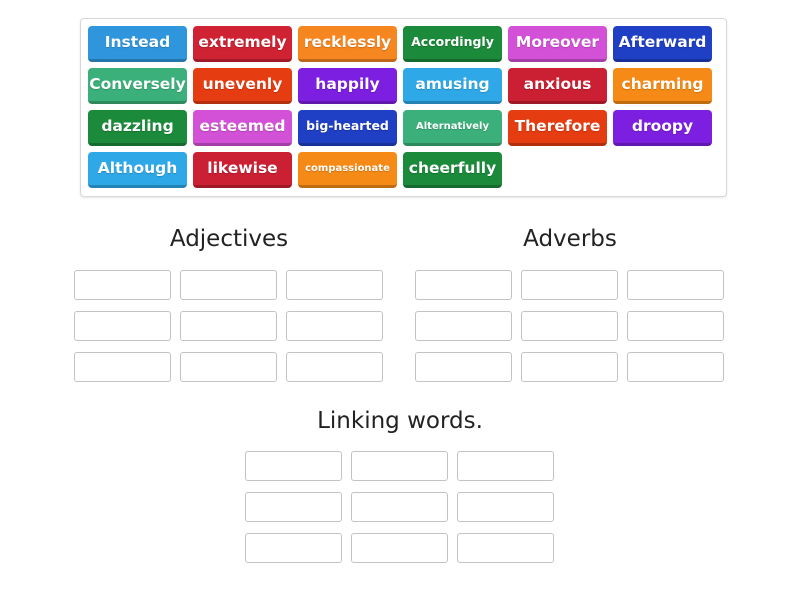 The image size is (800, 600). I want to click on drop-zone-group-adjectives, so click(228, 326).